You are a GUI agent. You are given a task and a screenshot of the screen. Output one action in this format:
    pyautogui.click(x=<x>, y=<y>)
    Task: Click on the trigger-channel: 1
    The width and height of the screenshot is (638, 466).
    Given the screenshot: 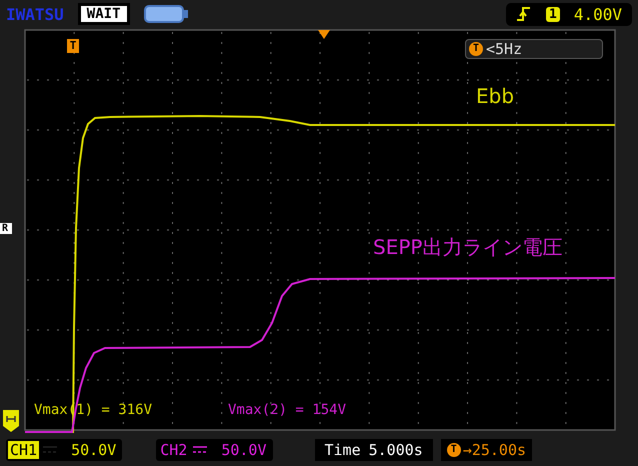 What is the action you would take?
    pyautogui.click(x=553, y=14)
    